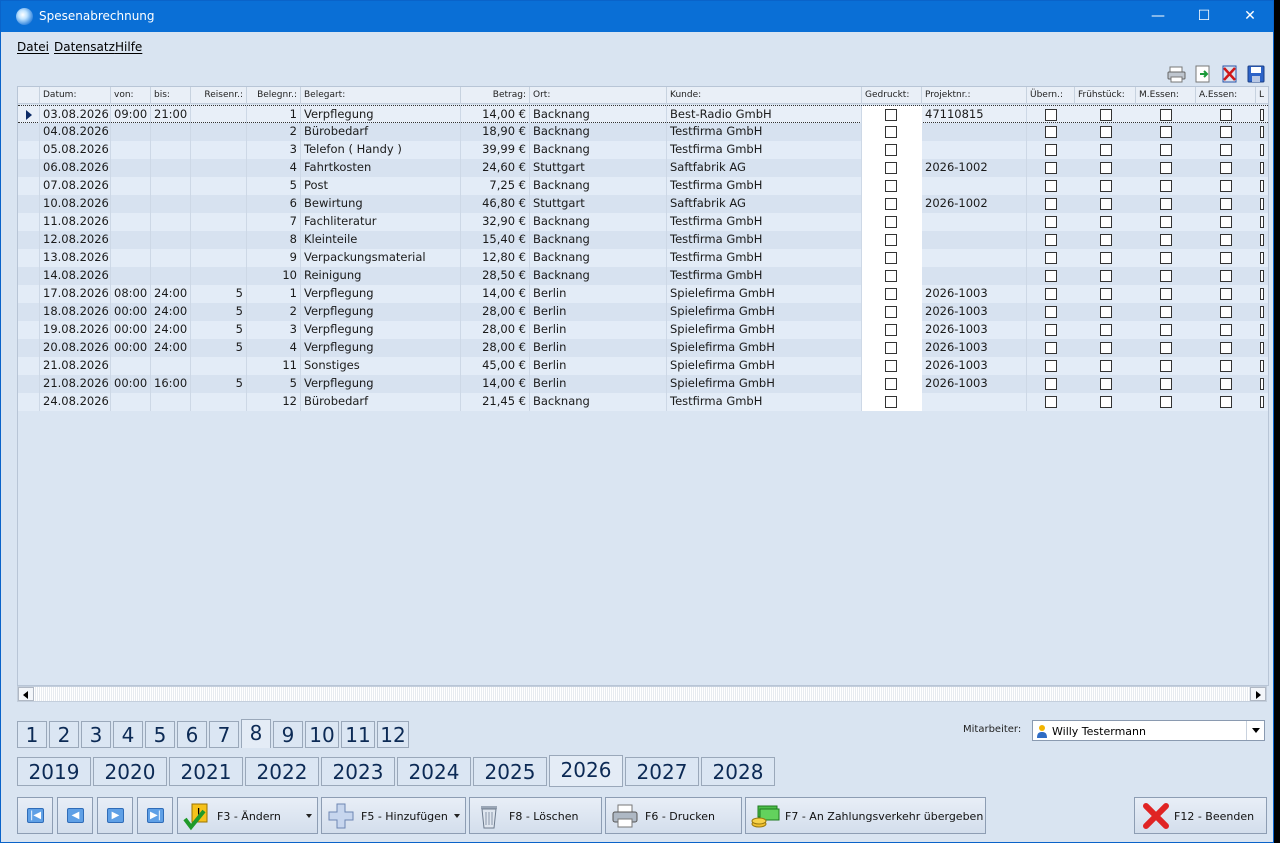 The width and height of the screenshot is (1280, 843). What do you see at coordinates (1158, 16) in the screenshot?
I see `minimize-button: —` at bounding box center [1158, 16].